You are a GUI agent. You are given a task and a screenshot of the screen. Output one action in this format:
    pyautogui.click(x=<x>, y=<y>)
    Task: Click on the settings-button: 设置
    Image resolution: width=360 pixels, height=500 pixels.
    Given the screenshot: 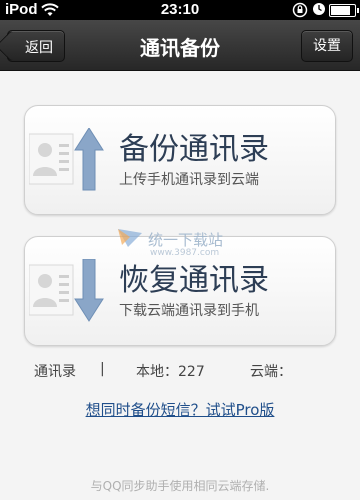 What is the action you would take?
    pyautogui.click(x=327, y=46)
    